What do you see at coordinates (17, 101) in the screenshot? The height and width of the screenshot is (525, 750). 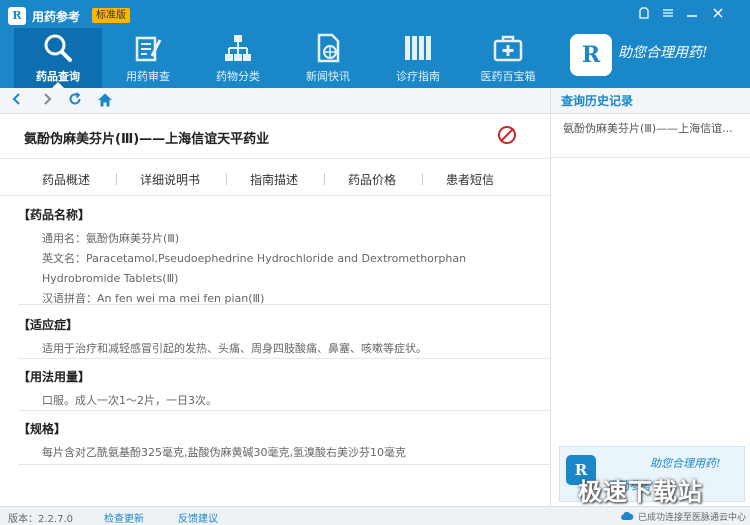 I see `back-icon` at bounding box center [17, 101].